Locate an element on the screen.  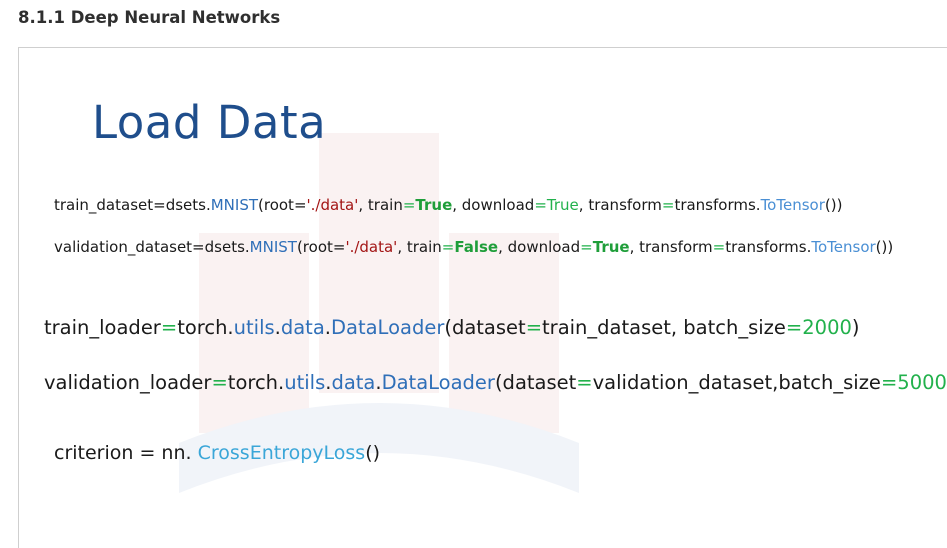
code-line-criterion: criterion = nn. CrossEntropyLoss() is located at coordinates (217, 453).